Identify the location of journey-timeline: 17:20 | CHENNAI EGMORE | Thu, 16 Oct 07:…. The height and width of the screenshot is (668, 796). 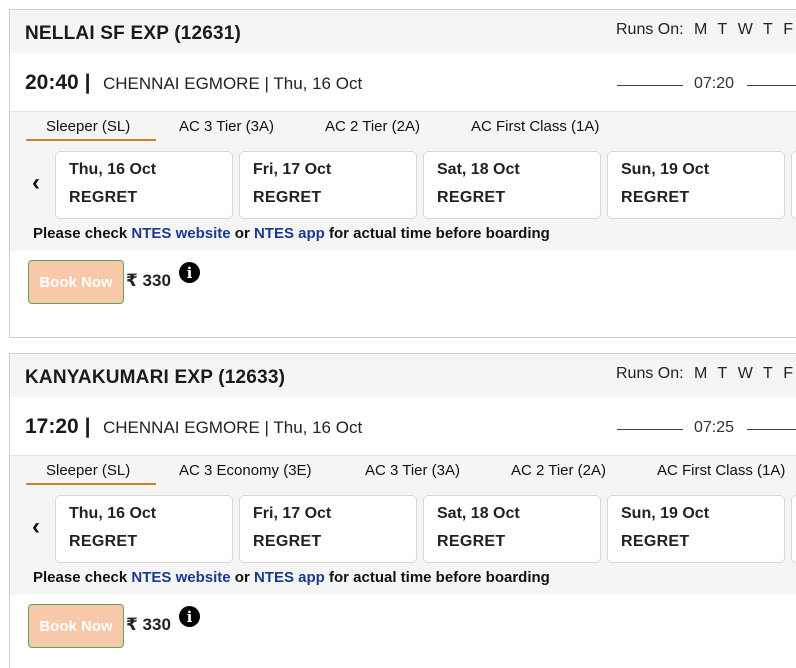
(403, 426).